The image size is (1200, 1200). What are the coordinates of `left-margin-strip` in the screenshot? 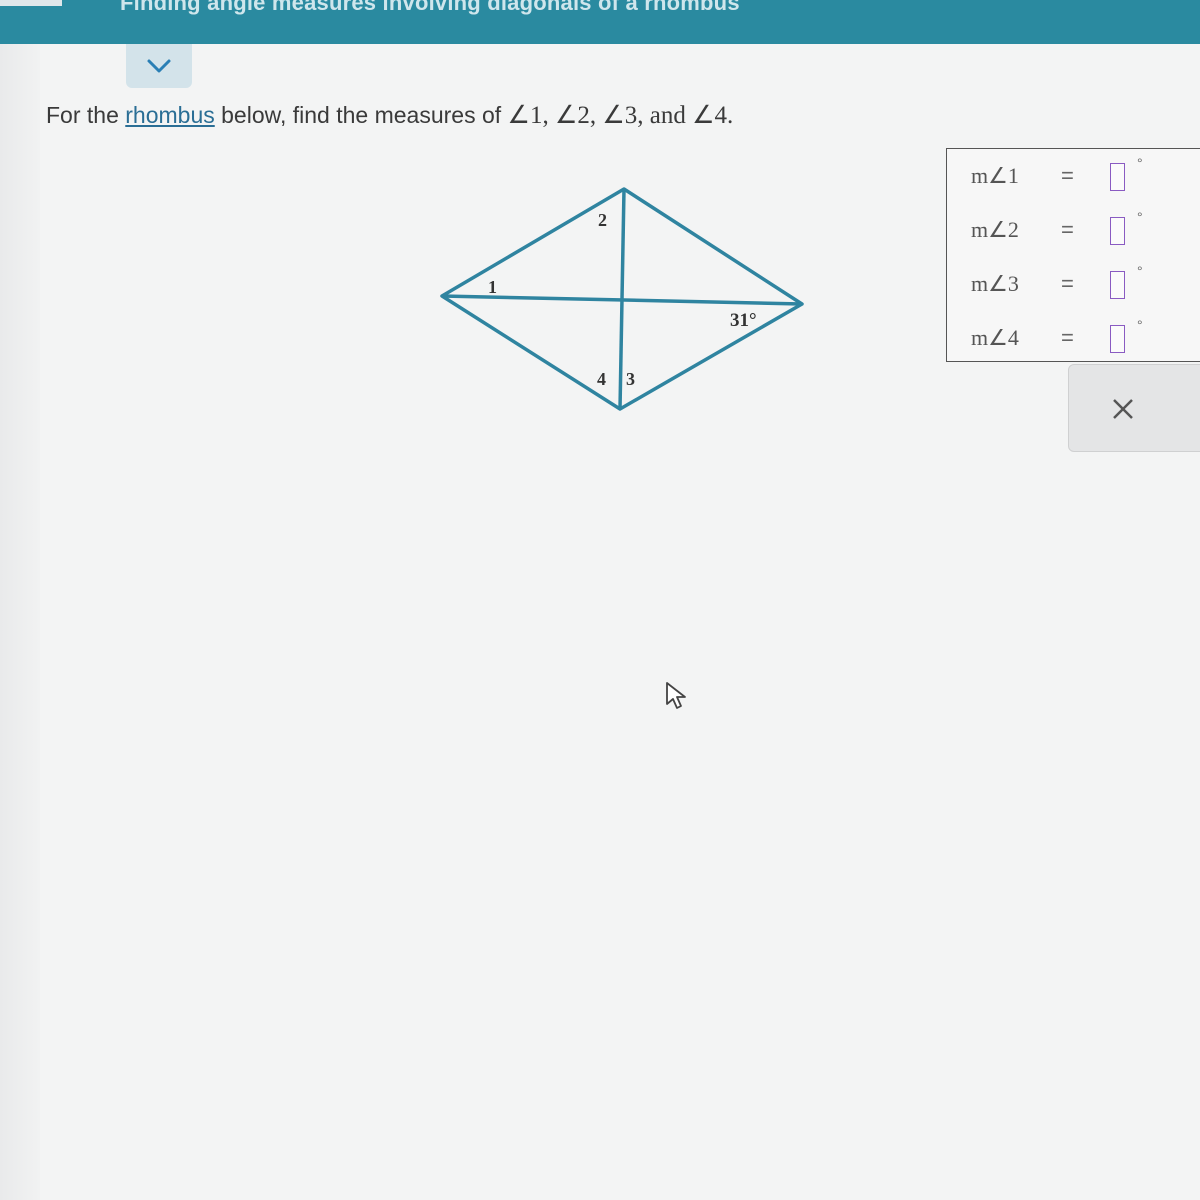 It's located at (20, 600).